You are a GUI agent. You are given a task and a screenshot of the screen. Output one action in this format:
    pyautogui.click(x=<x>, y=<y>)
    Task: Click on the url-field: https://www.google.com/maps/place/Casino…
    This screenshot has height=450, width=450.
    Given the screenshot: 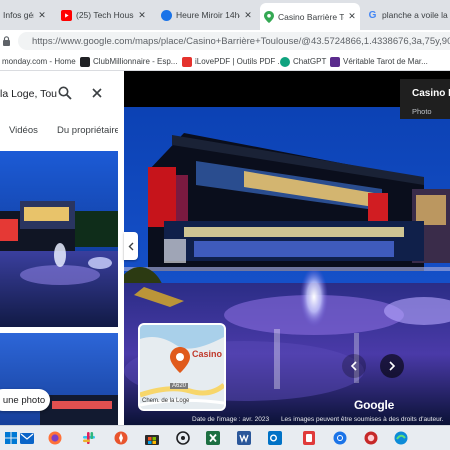 What is the action you would take?
    pyautogui.click(x=234, y=41)
    